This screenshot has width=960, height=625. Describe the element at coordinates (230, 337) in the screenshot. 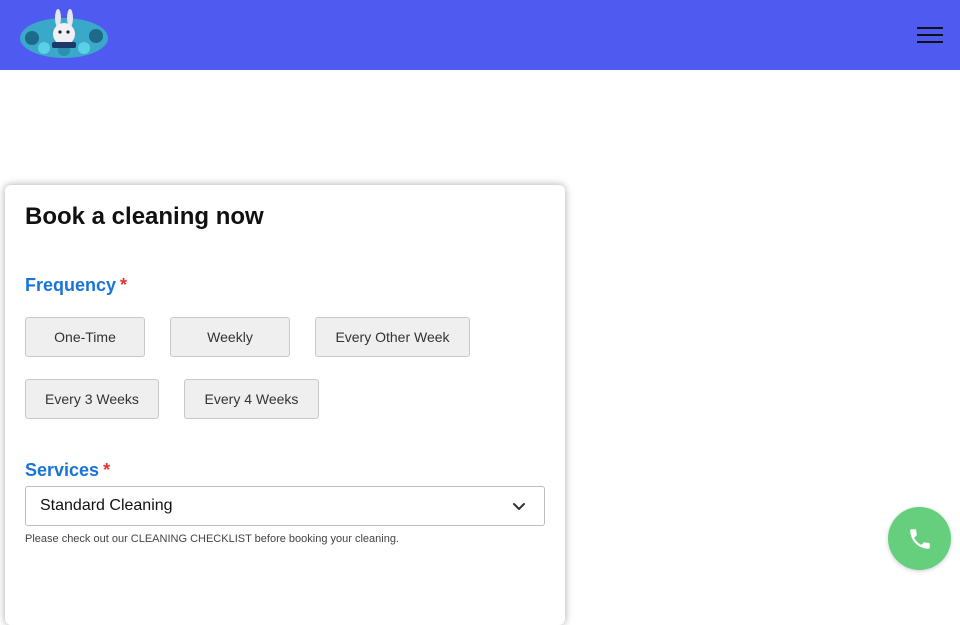

I see `frequency-weekly-button: Weekly` at that location.